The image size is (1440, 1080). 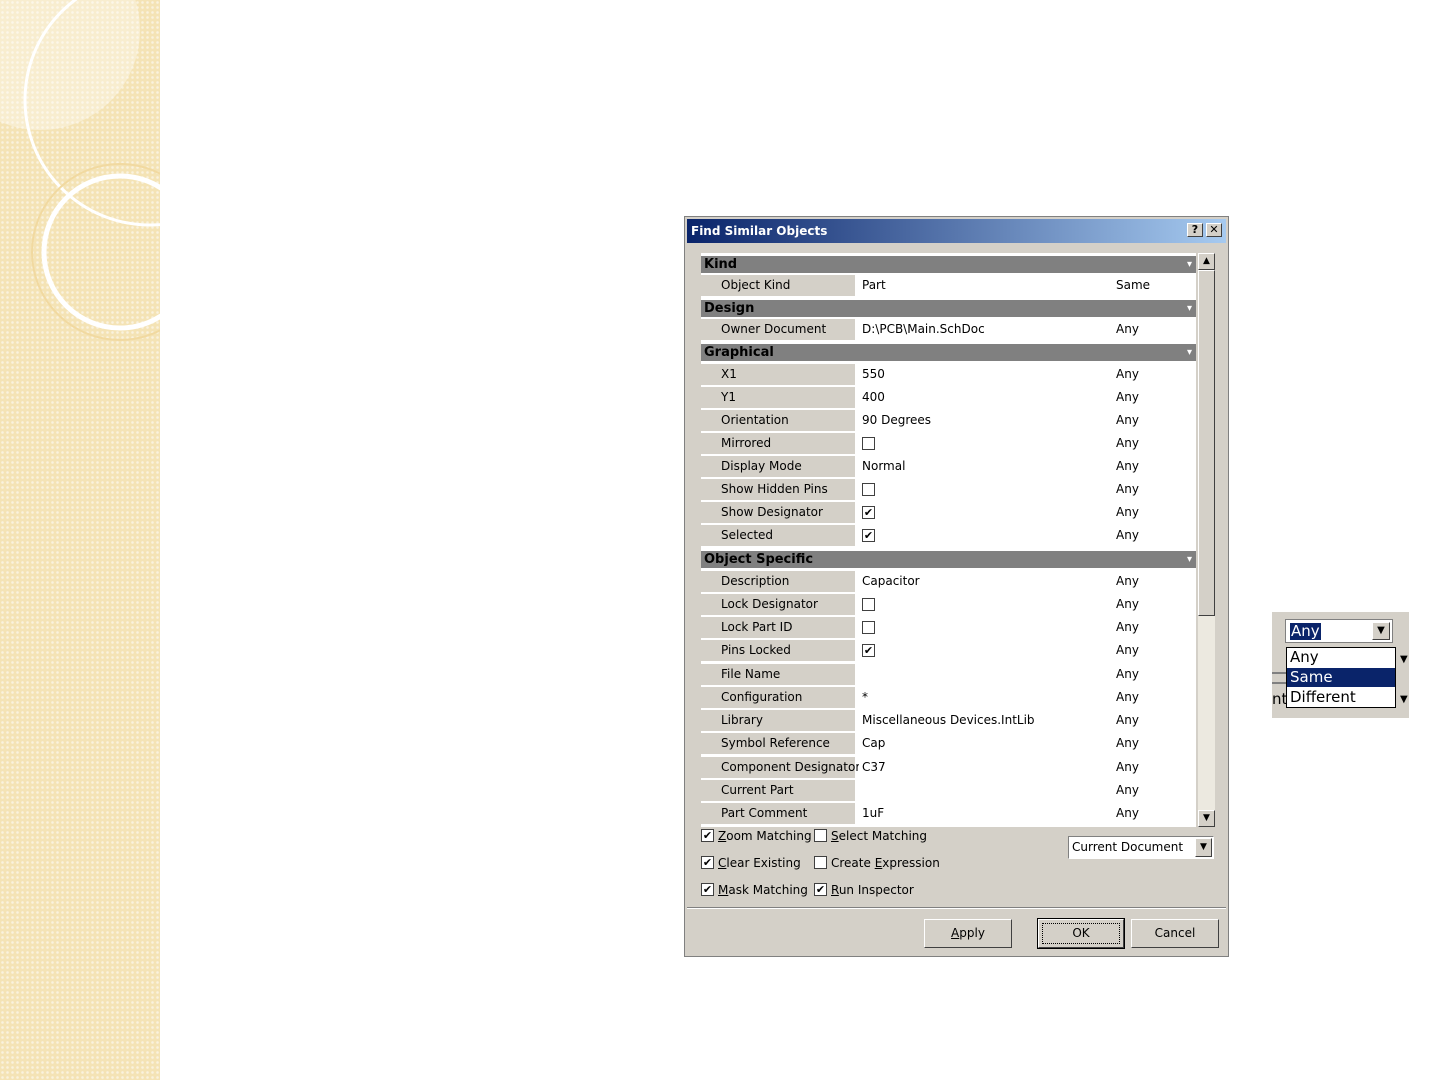 I want to click on lock-designator-mode: Any, so click(x=1154, y=604).